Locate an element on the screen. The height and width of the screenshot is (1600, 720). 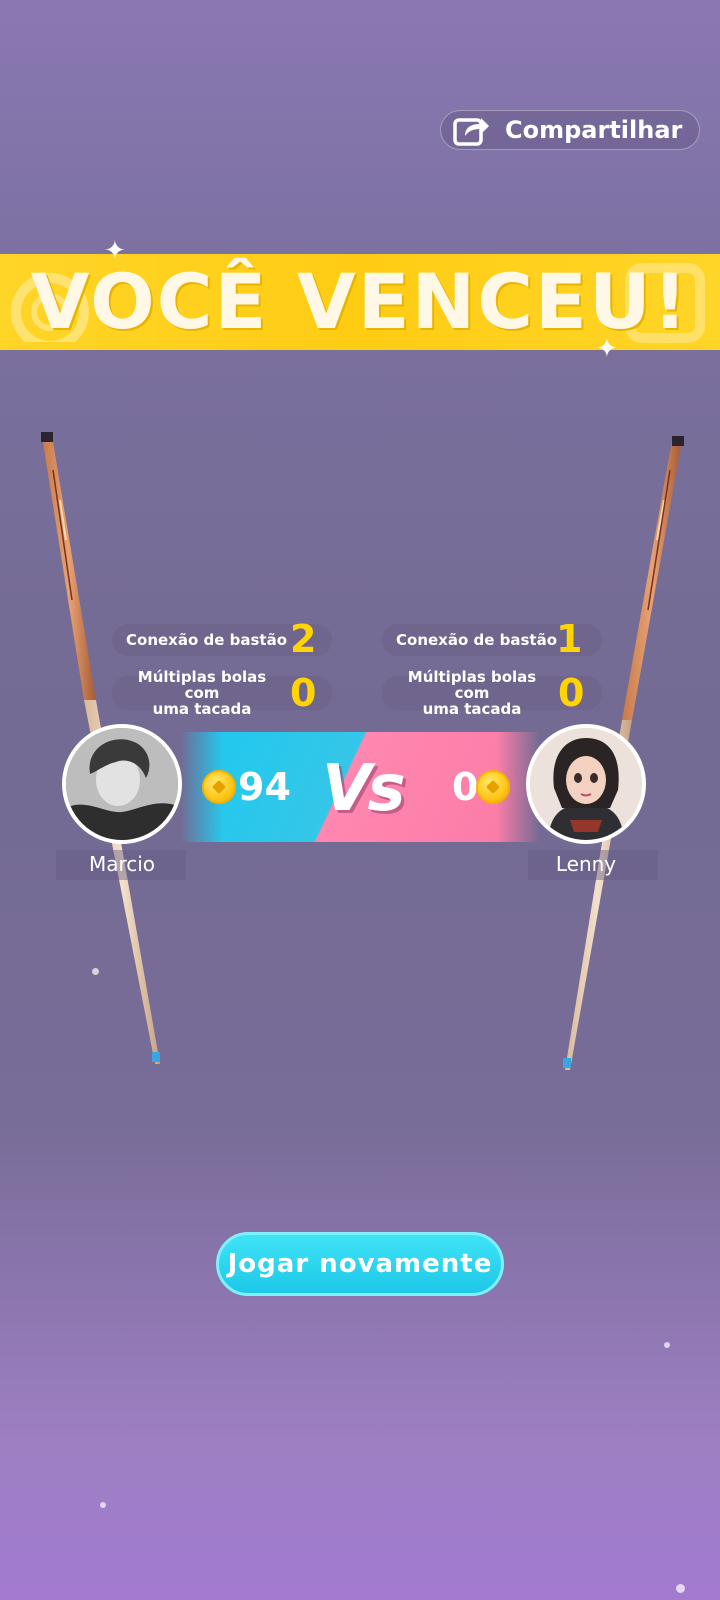
stat-multi-value-left: 0 is located at coordinates (303, 693).